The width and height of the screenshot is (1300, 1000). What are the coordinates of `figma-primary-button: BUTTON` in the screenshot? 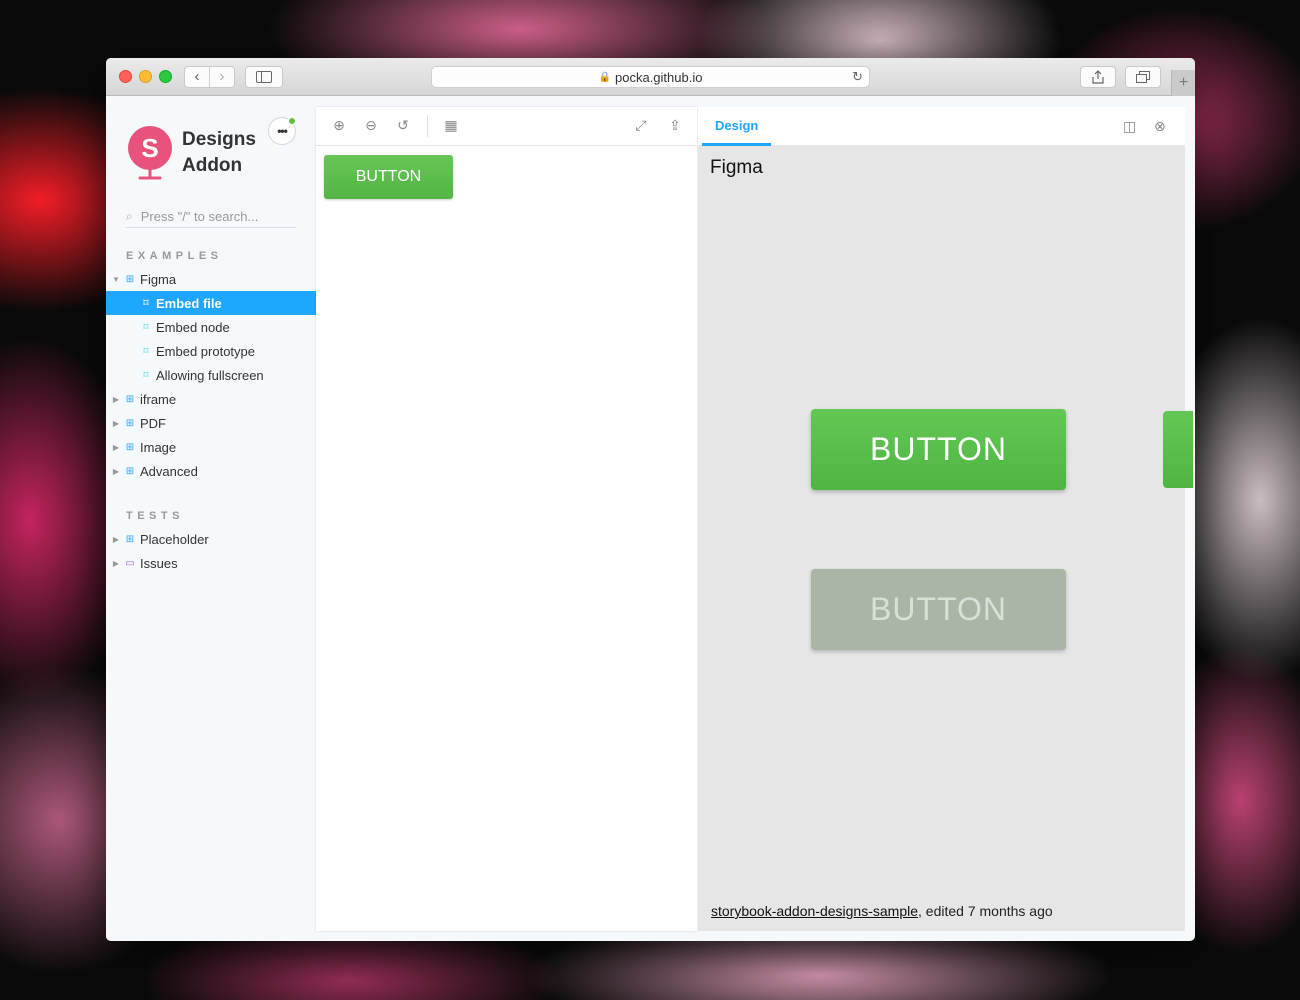 It's located at (938, 449).